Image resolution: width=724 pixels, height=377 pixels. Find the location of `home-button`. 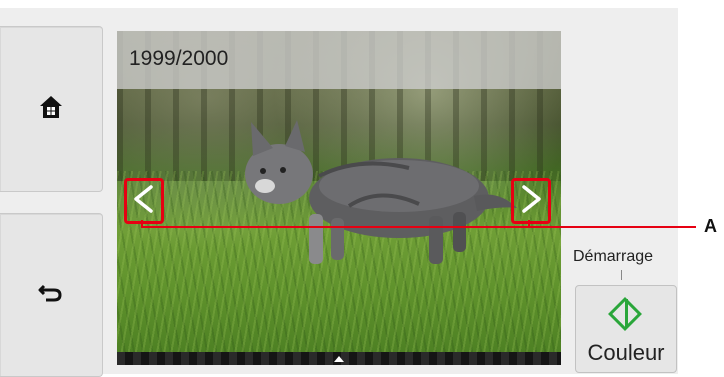

home-button is located at coordinates (51, 109).